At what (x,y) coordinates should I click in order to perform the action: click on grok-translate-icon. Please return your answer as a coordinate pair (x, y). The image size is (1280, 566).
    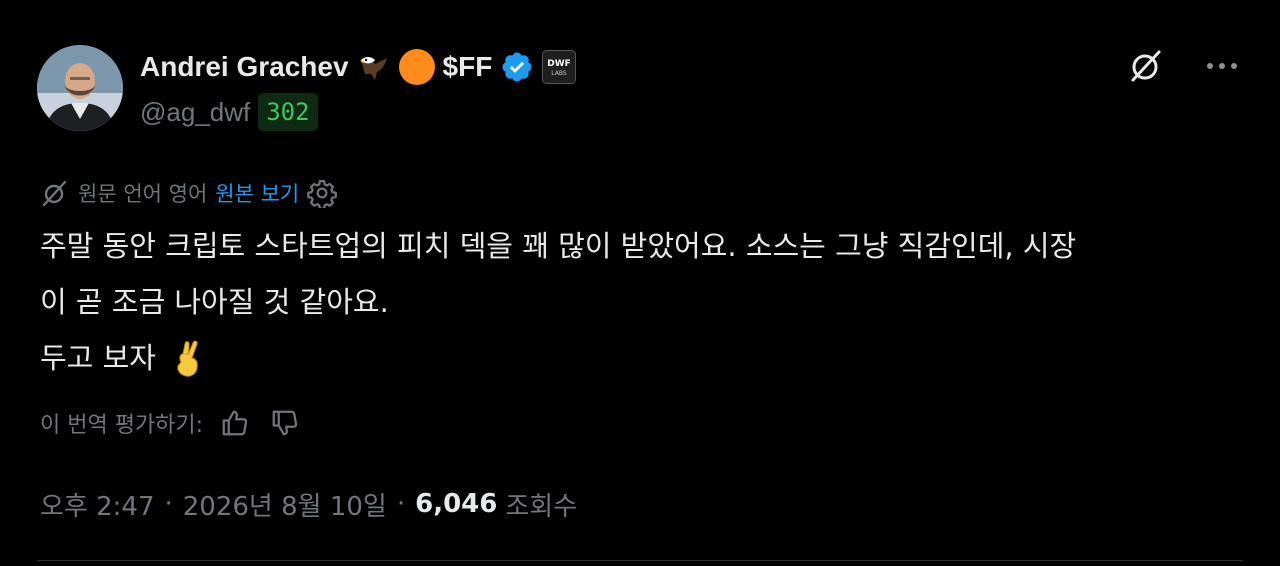
    Looking at the image, I should click on (54, 193).